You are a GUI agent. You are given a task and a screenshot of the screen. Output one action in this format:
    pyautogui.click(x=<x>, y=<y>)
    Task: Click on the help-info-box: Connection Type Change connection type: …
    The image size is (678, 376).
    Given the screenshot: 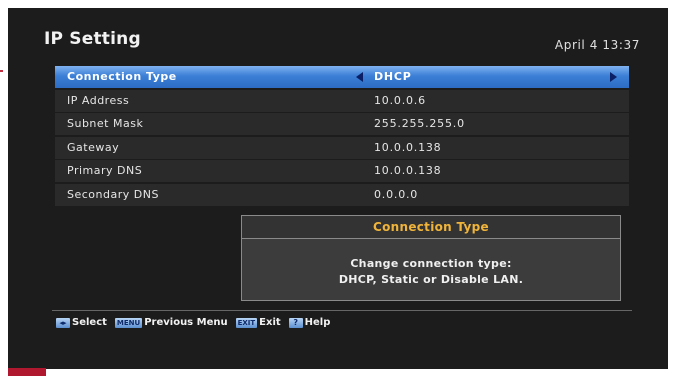 What is the action you would take?
    pyautogui.click(x=431, y=258)
    